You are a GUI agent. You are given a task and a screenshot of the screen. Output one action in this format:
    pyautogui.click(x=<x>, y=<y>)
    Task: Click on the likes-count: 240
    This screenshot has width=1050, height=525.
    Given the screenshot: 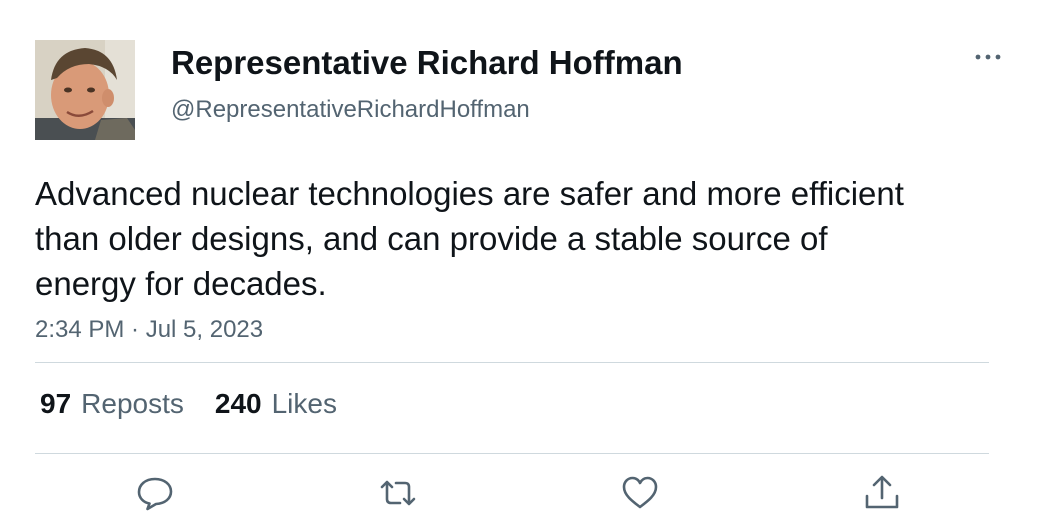 What is the action you would take?
    pyautogui.click(x=238, y=403)
    